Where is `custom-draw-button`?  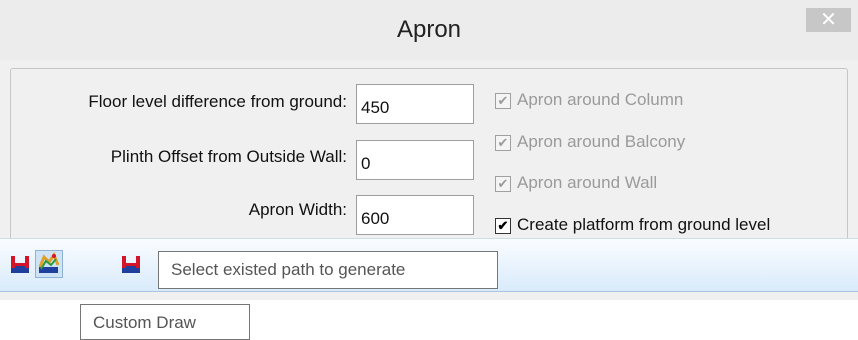
custom-draw-button is located at coordinates (131, 264).